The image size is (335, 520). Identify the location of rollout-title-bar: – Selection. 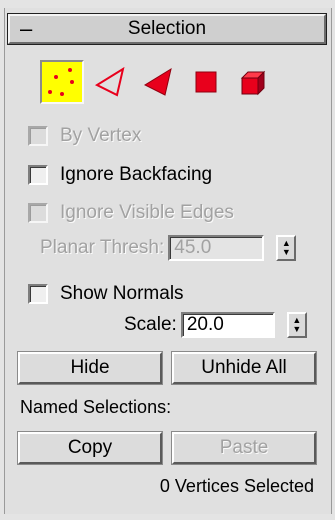
(167, 29).